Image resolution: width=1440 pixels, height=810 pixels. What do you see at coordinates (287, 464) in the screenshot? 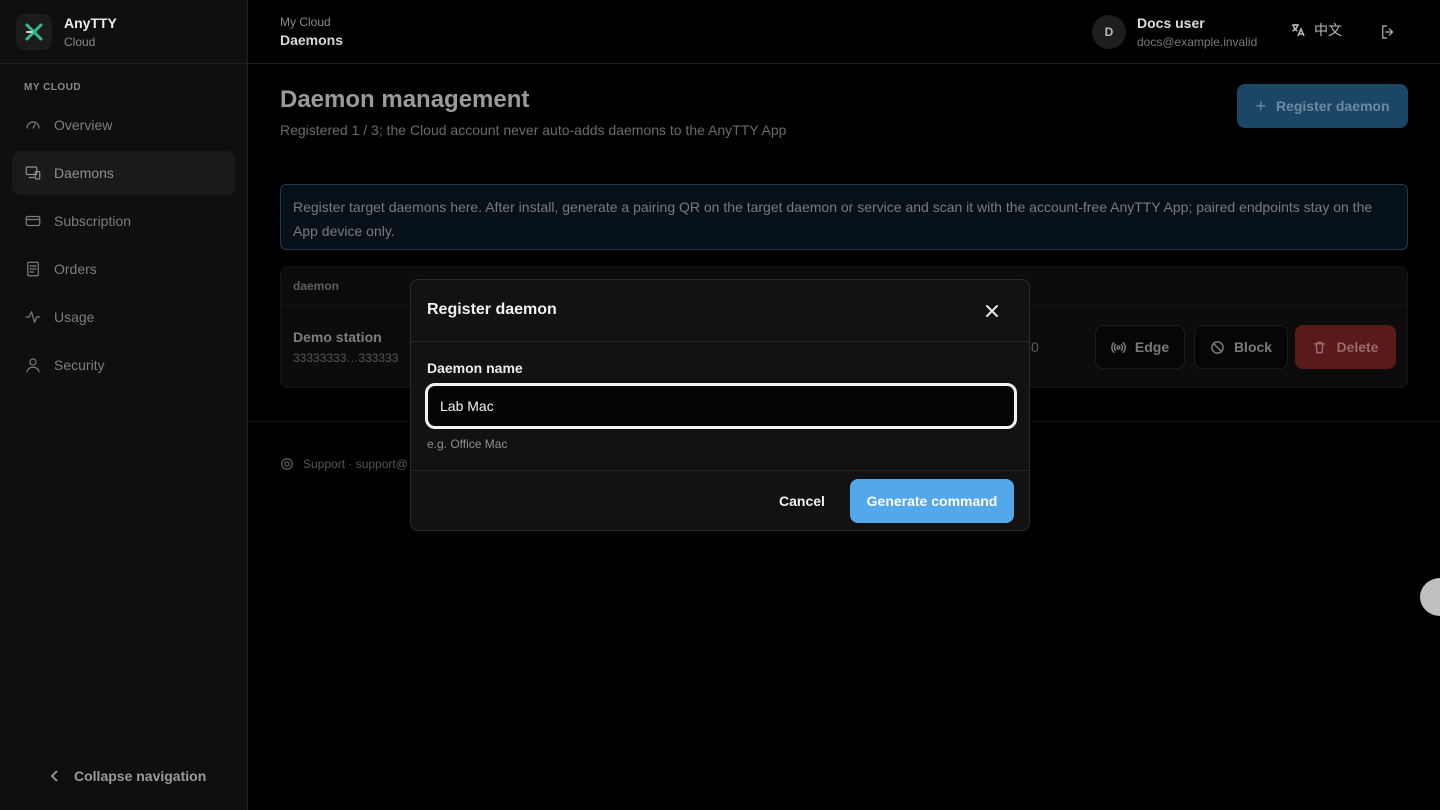
I see `support-icon` at bounding box center [287, 464].